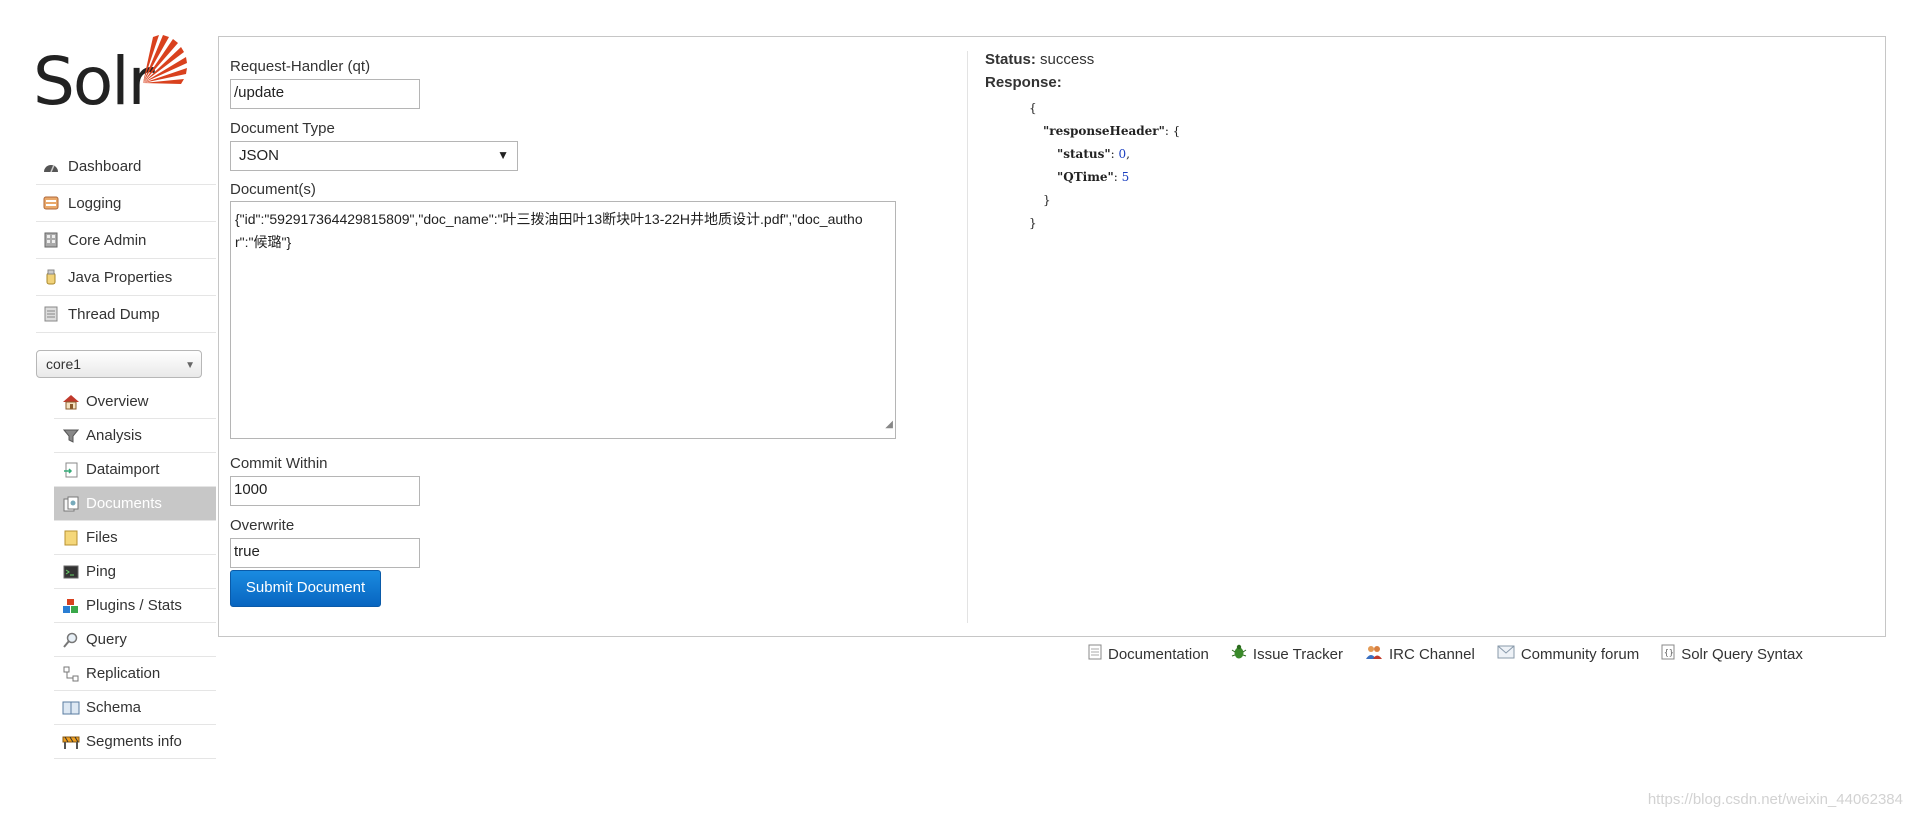 This screenshot has height=816, width=1915. What do you see at coordinates (71, 504) in the screenshot?
I see `documents-icon` at bounding box center [71, 504].